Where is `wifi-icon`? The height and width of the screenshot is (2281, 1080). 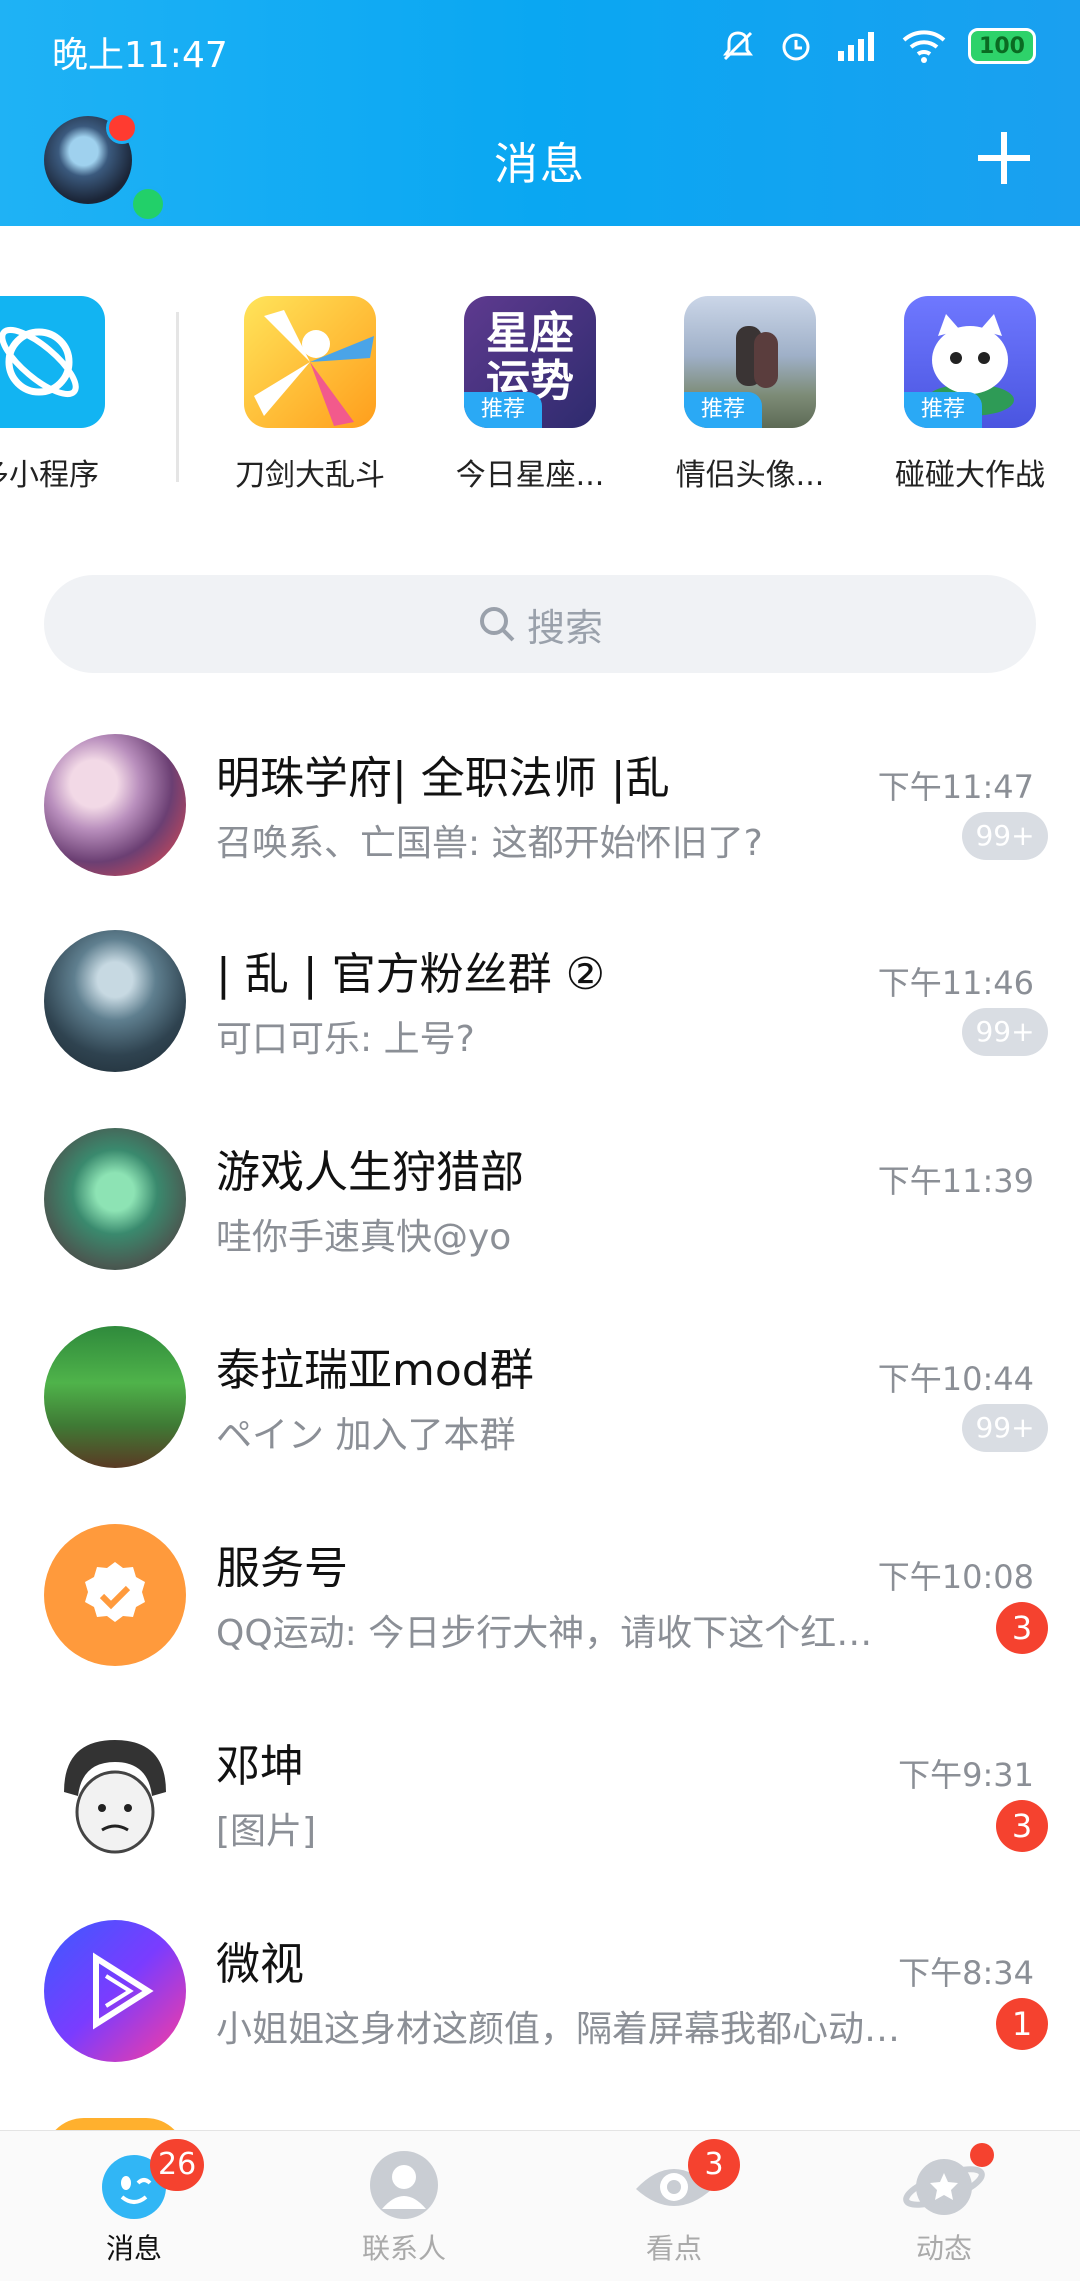
wifi-icon is located at coordinates (924, 46).